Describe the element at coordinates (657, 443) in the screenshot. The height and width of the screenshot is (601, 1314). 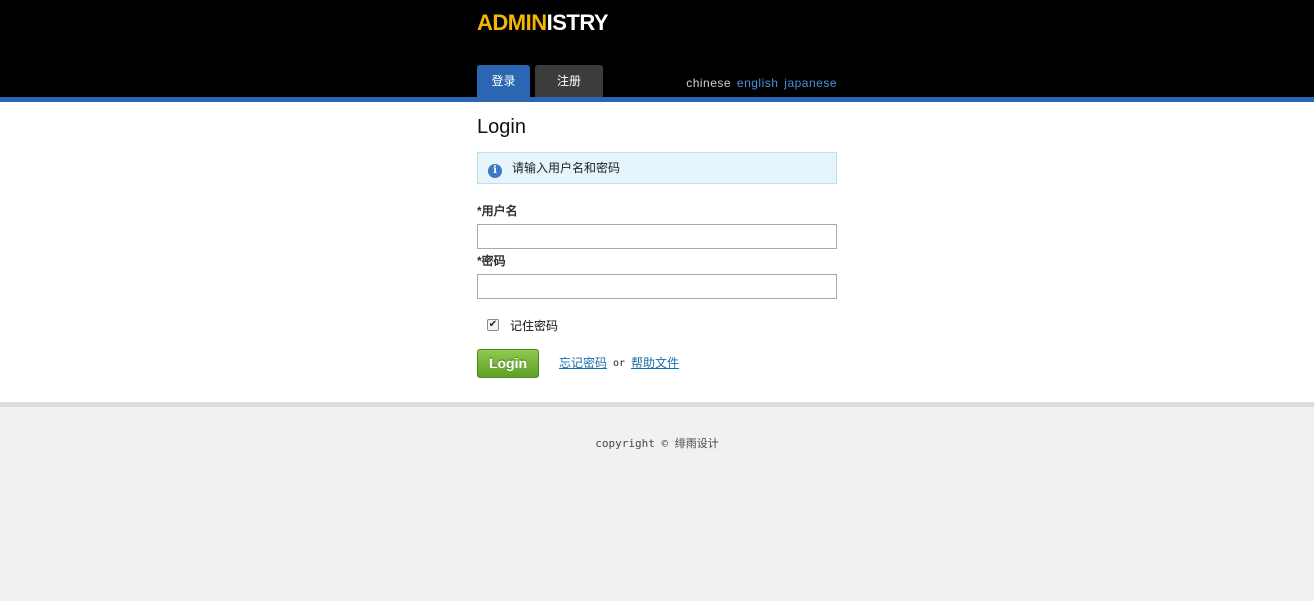
I see `copyright-text: copyright © 绯雨设计` at that location.